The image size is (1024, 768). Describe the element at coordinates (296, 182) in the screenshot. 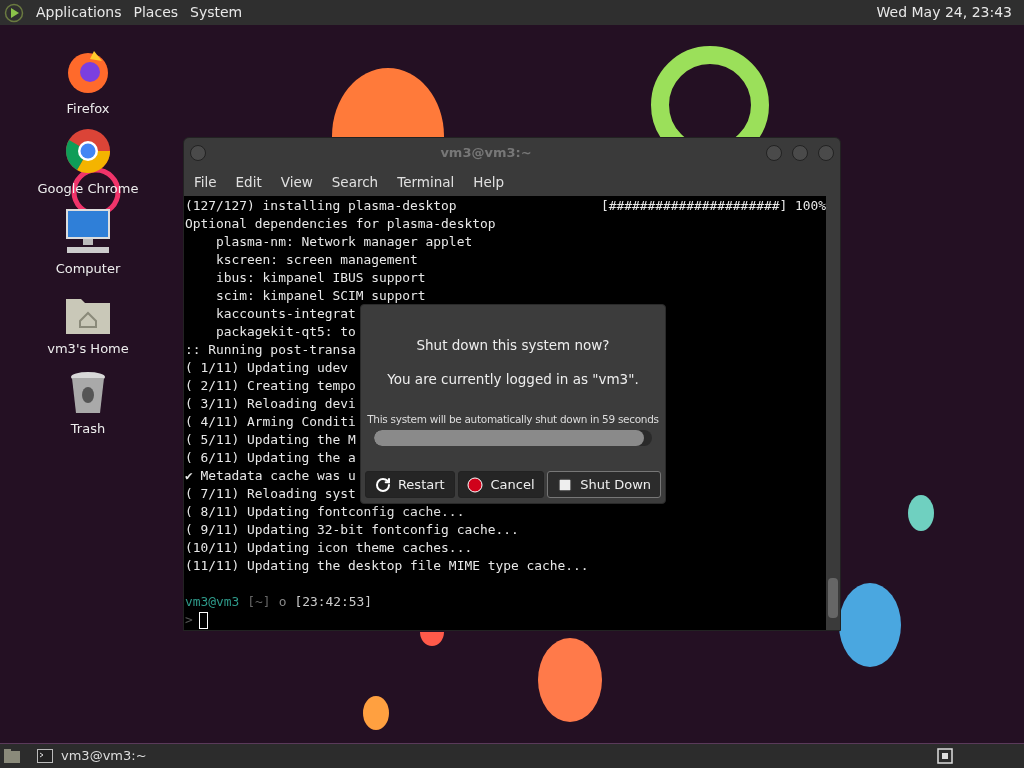

I see `menu-item: View` at that location.